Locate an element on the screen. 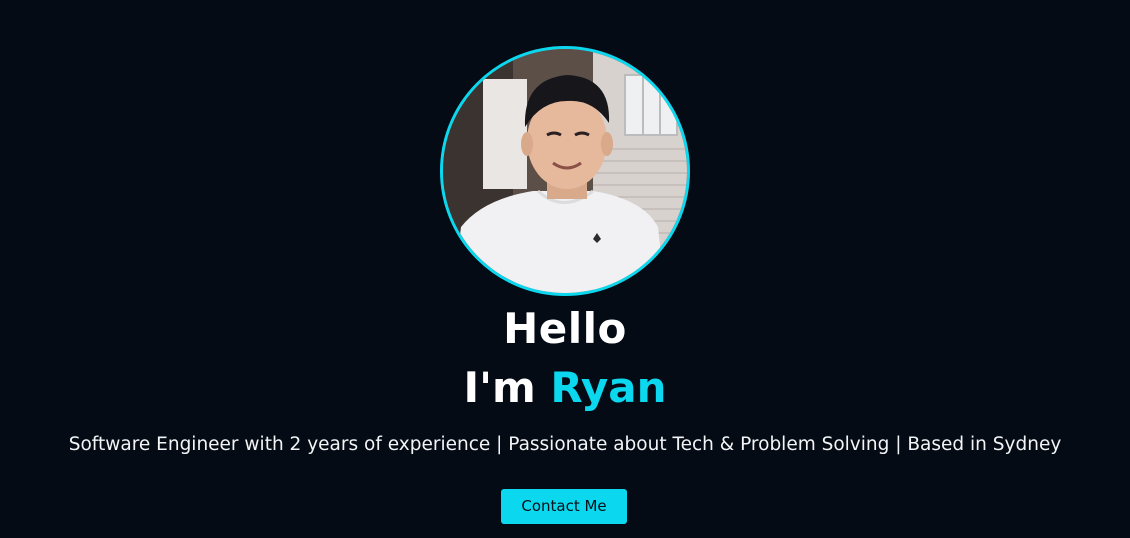 This screenshot has width=1130, height=538. contact-me-button: Contact Me is located at coordinates (564, 506).